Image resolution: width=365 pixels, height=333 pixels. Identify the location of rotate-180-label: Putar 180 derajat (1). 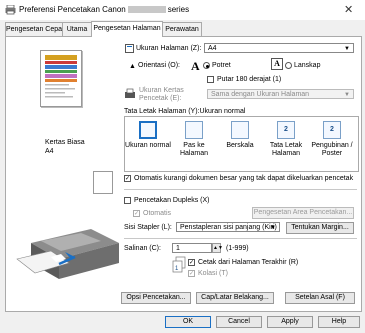
(249, 79).